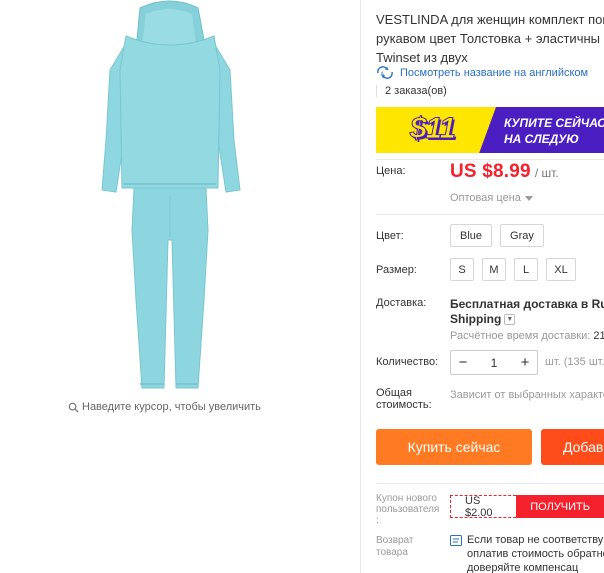  Describe the element at coordinates (454, 447) in the screenshot. I see `buy-now-button: Купить сейчас` at that location.